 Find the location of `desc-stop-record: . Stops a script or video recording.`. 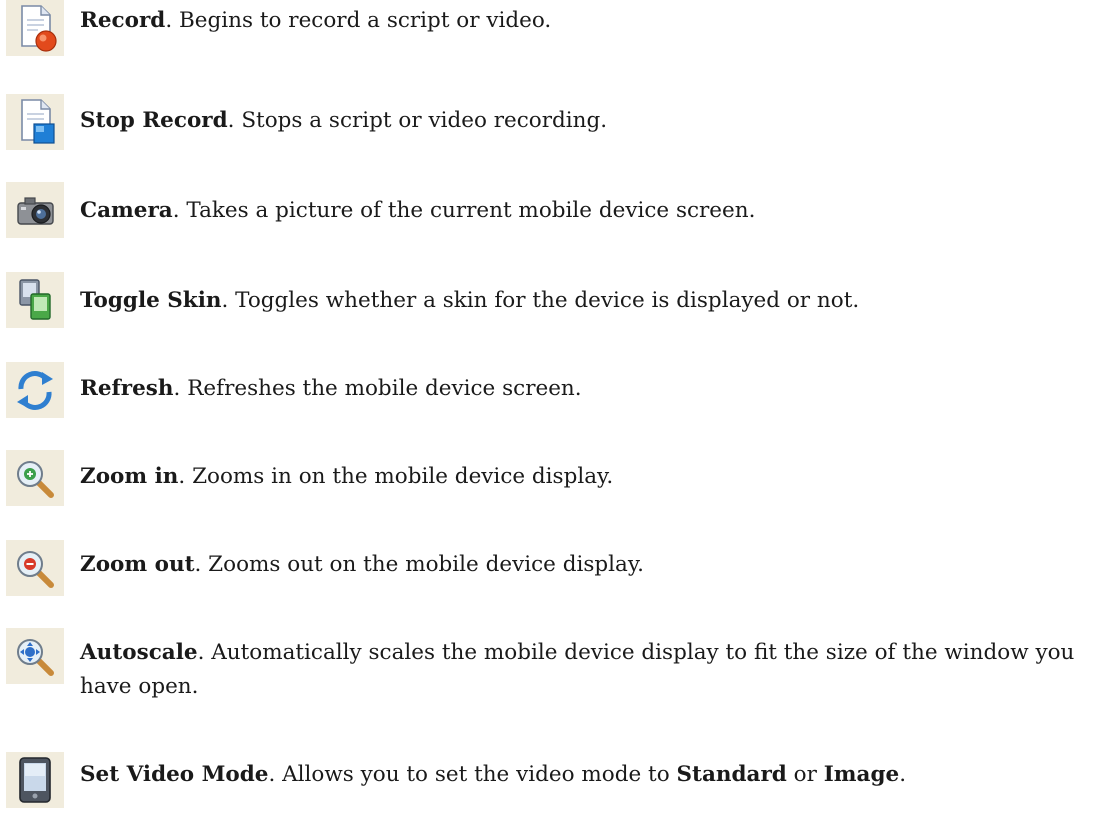

desc-stop-record: . Stops a script or video recording. is located at coordinates (417, 120).